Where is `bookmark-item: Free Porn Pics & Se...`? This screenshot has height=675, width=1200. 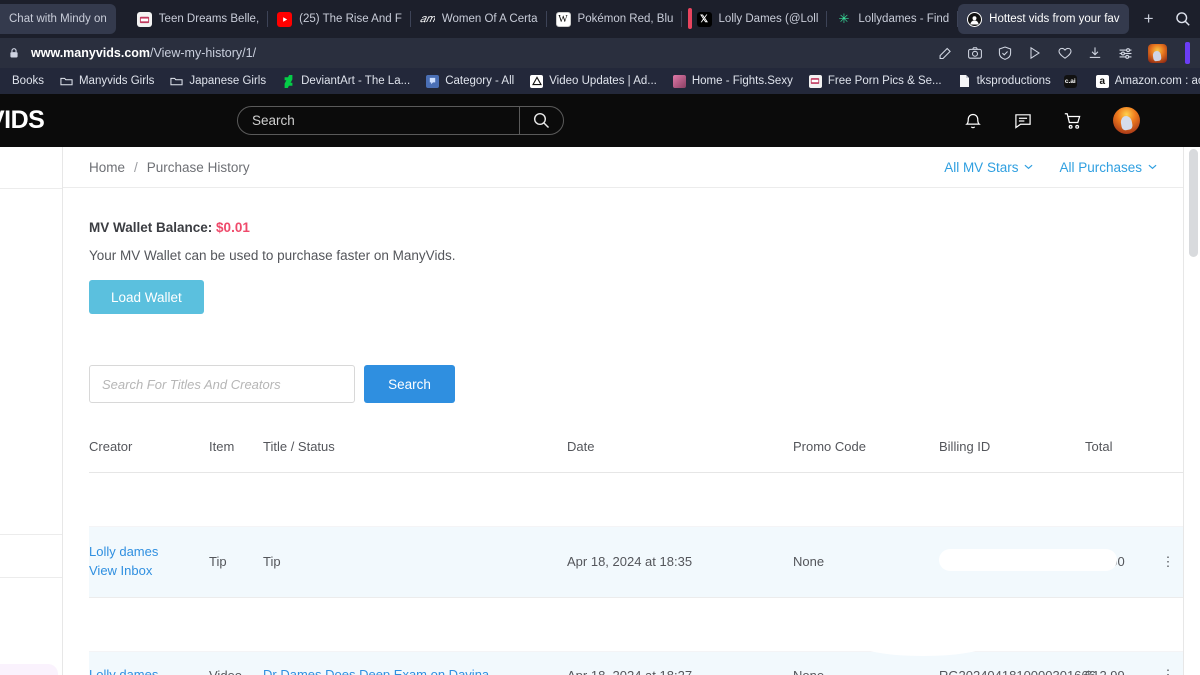 bookmark-item: Free Porn Pics & Se... is located at coordinates (875, 81).